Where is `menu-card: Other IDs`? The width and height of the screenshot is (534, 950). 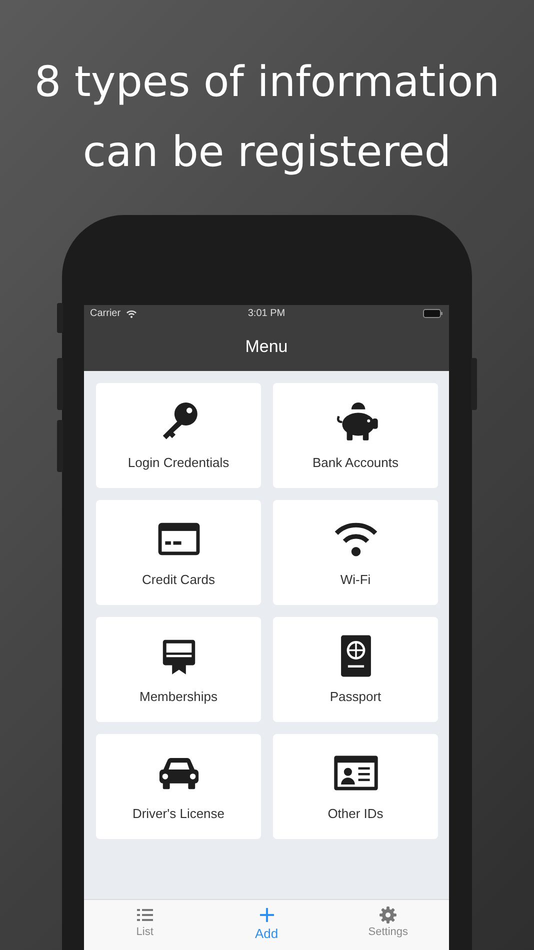
menu-card: Other IDs is located at coordinates (355, 786).